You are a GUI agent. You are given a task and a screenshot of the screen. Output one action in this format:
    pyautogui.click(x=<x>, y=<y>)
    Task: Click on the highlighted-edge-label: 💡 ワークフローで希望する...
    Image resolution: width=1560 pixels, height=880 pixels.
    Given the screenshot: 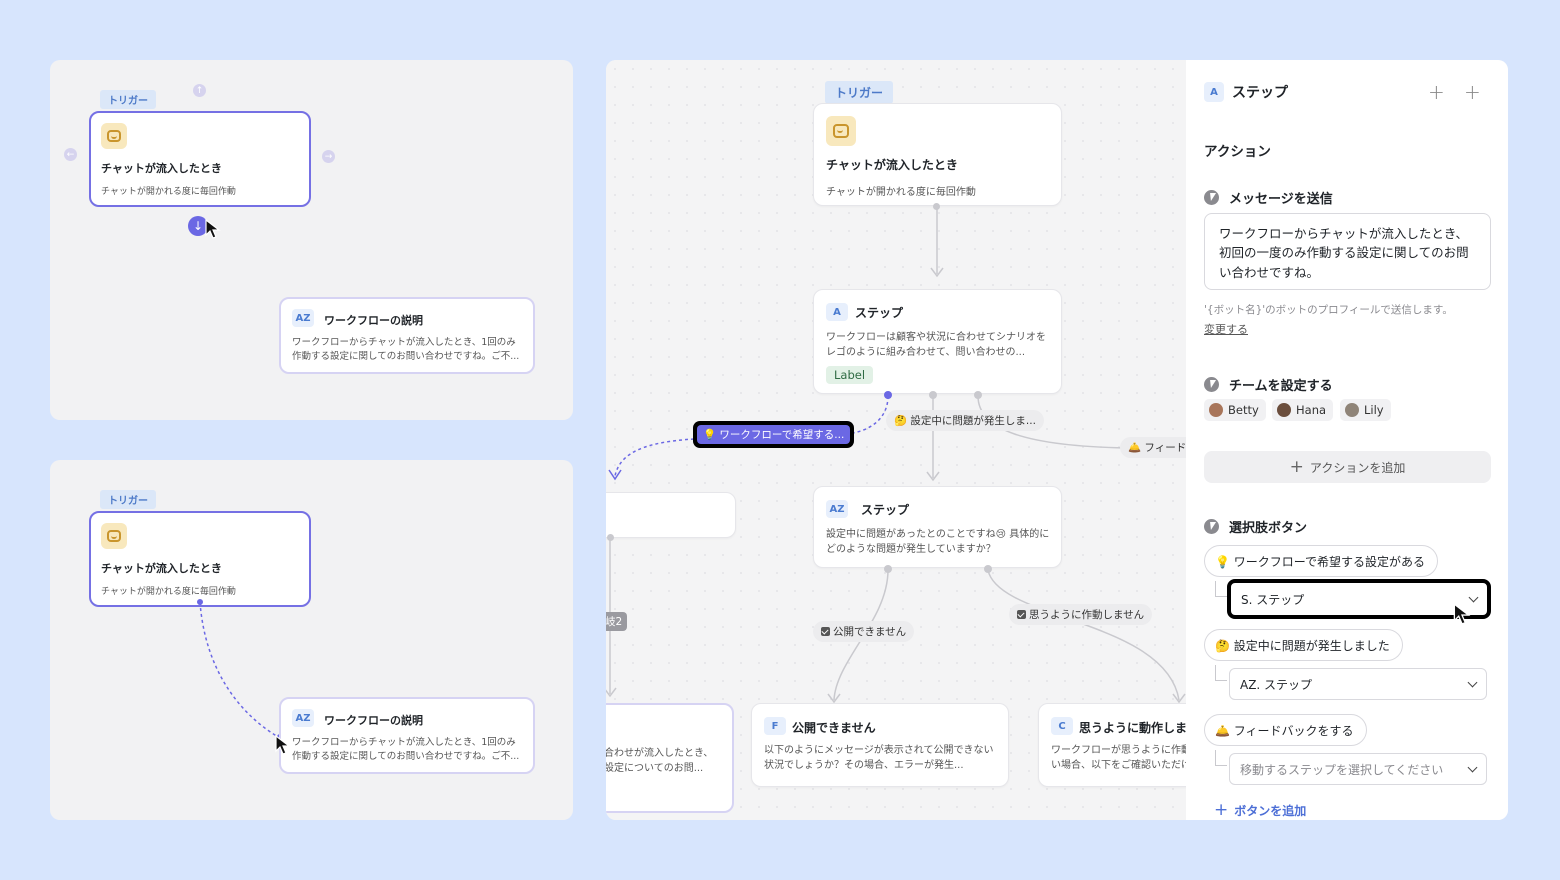 What is the action you would take?
    pyautogui.click(x=774, y=434)
    